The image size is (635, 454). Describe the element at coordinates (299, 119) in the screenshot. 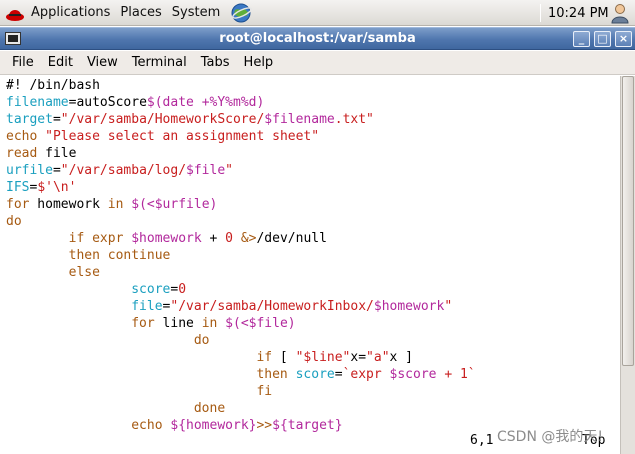

I see `code-token: $filename` at that location.